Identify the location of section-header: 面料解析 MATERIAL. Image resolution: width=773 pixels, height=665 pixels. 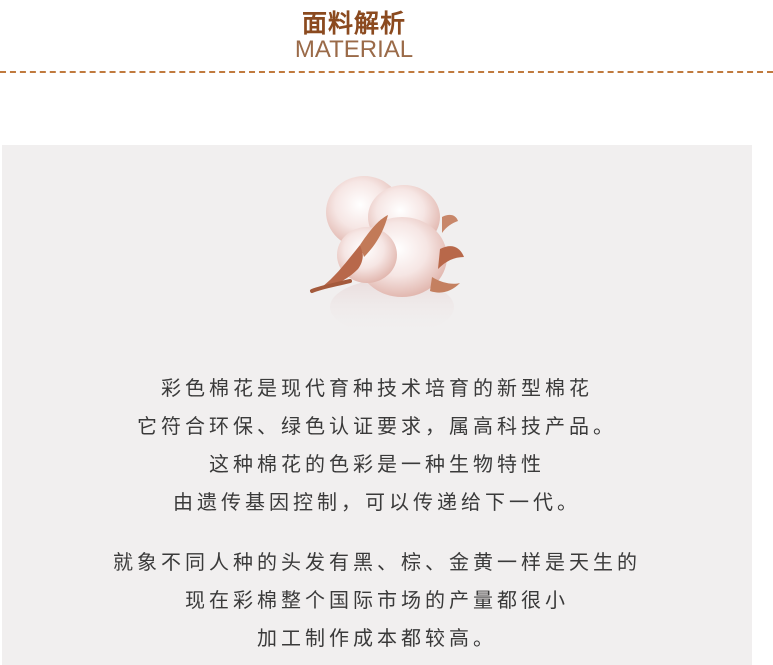
(386, 45).